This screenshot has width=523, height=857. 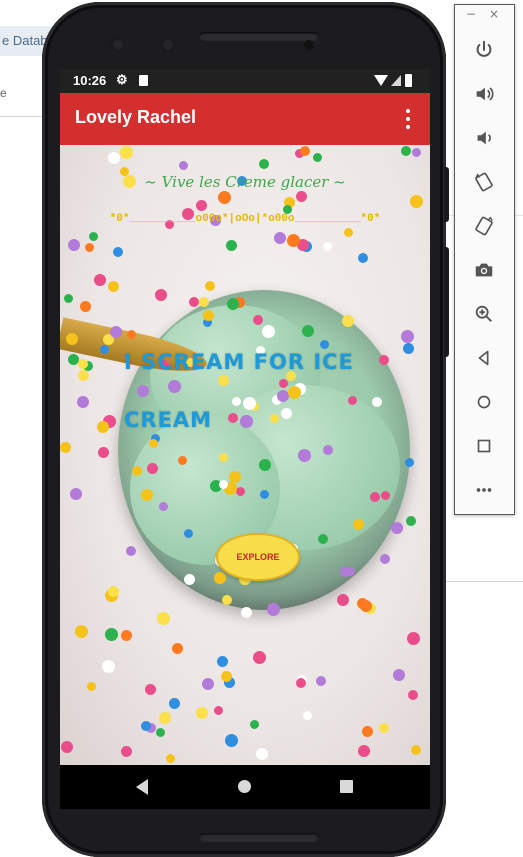 What do you see at coordinates (484, 182) in the screenshot?
I see `rotate-left-icon` at bounding box center [484, 182].